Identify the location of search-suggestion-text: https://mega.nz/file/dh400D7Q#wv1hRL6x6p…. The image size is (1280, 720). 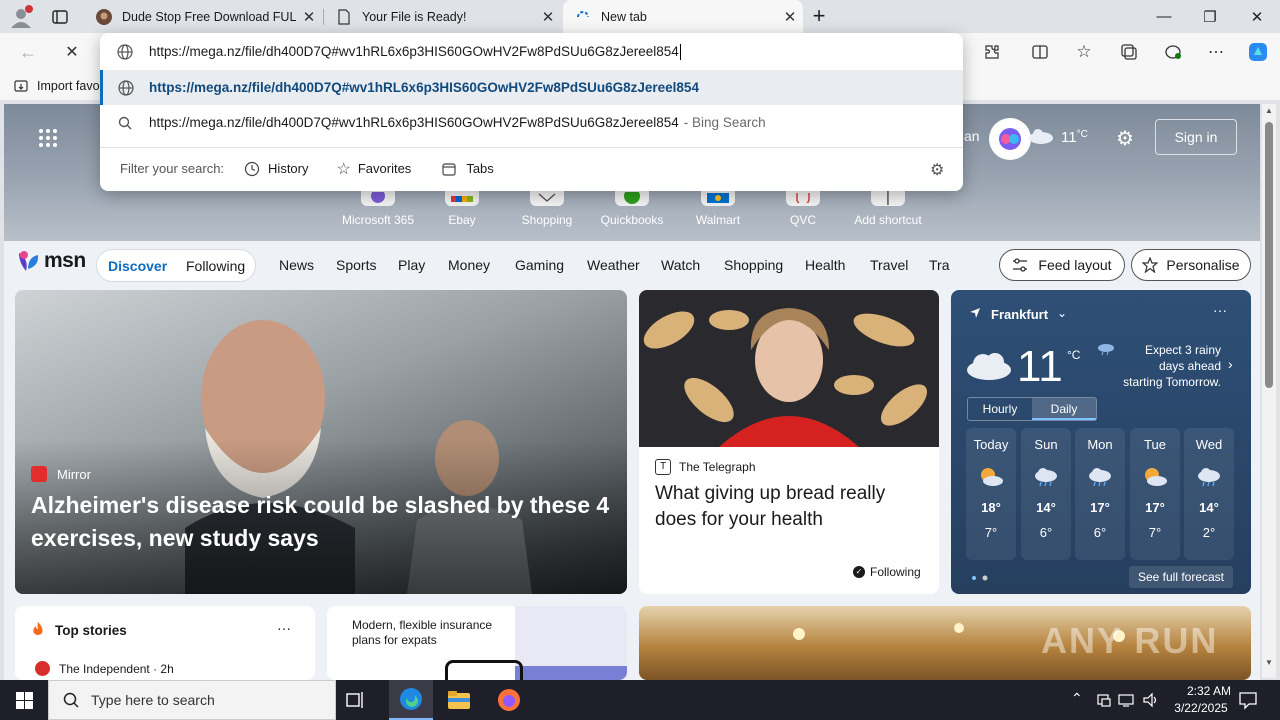
(414, 122).